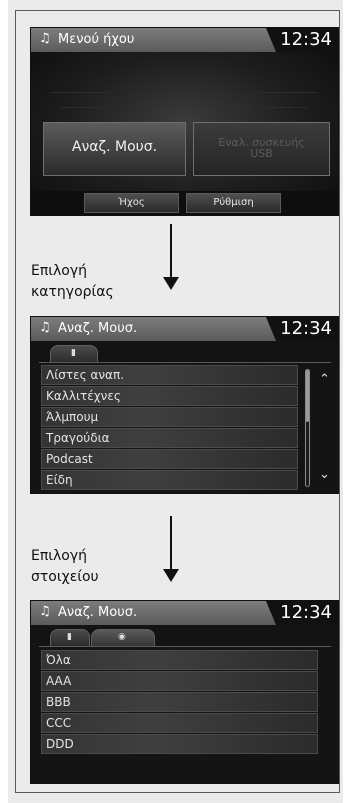 The width and height of the screenshot is (353, 803). What do you see at coordinates (307, 428) in the screenshot?
I see `scrollbar` at bounding box center [307, 428].